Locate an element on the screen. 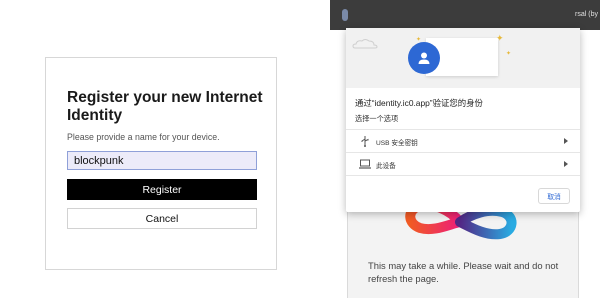 This screenshot has width=600, height=298. page-title: Register your new Internet Identity is located at coordinates (165, 106).